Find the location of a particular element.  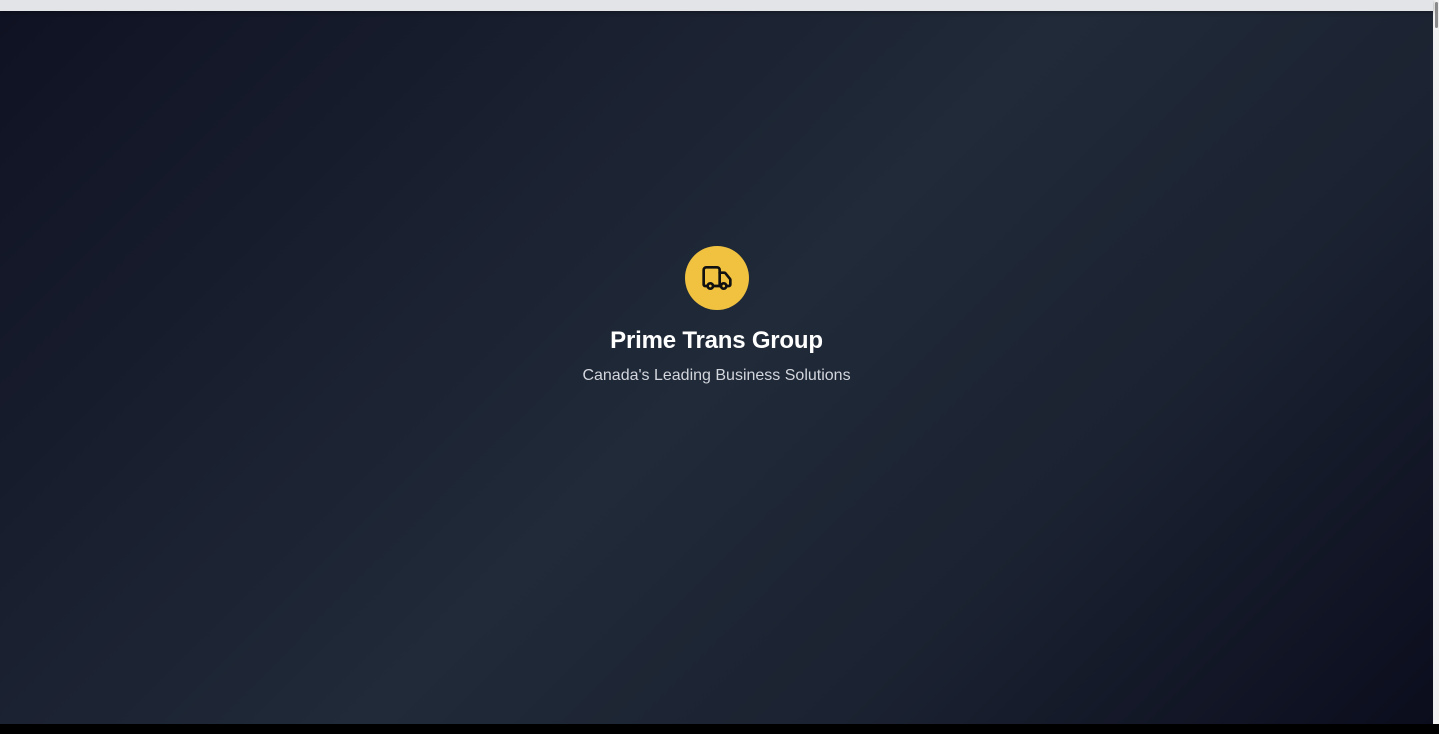

truck-icon is located at coordinates (716, 278).